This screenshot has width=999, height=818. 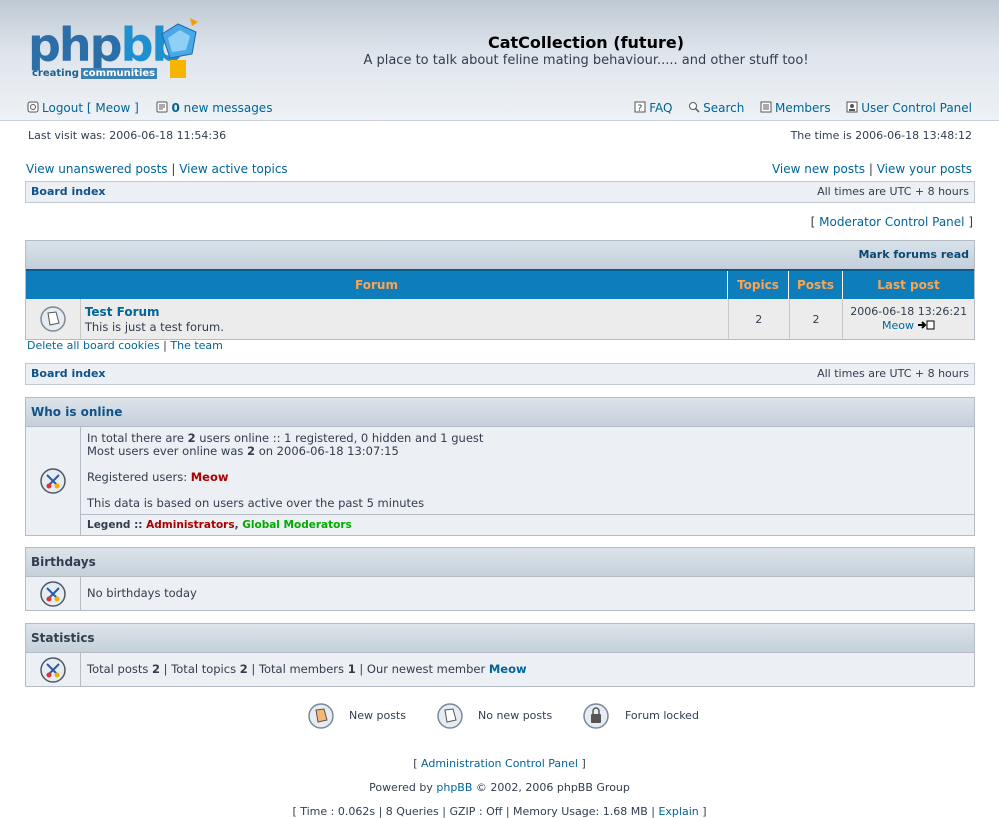 What do you see at coordinates (76, 412) in the screenshot?
I see `whos-online-title: Who is online` at bounding box center [76, 412].